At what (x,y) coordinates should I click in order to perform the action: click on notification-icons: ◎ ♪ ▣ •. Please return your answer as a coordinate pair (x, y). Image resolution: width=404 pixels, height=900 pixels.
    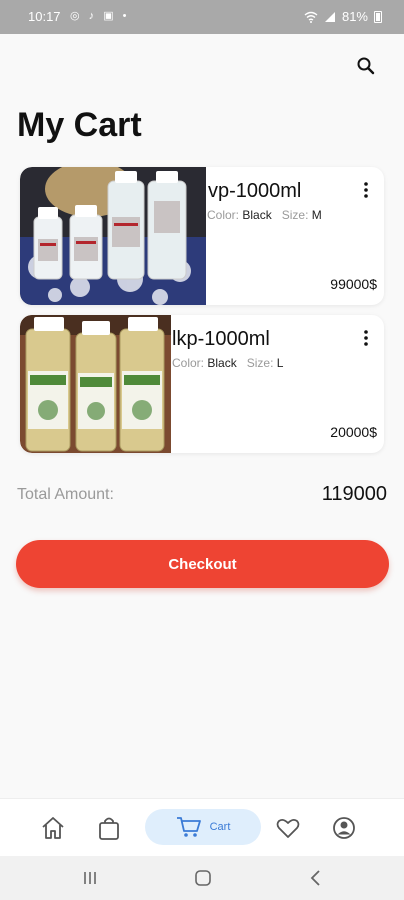
    Looking at the image, I should click on (100, 16).